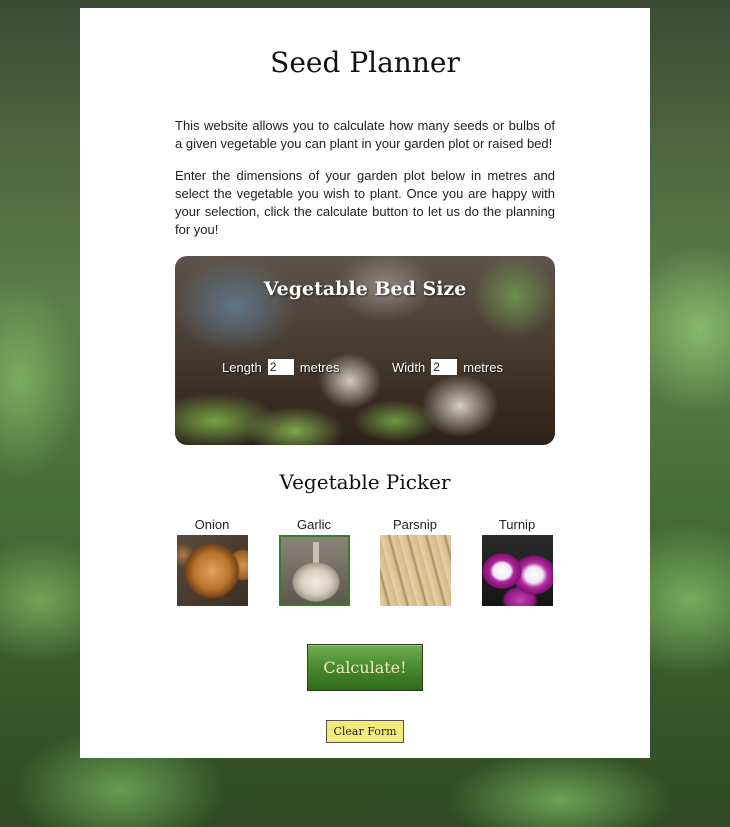  I want to click on vegetable-label-parsnip: Parsnip, so click(415, 524).